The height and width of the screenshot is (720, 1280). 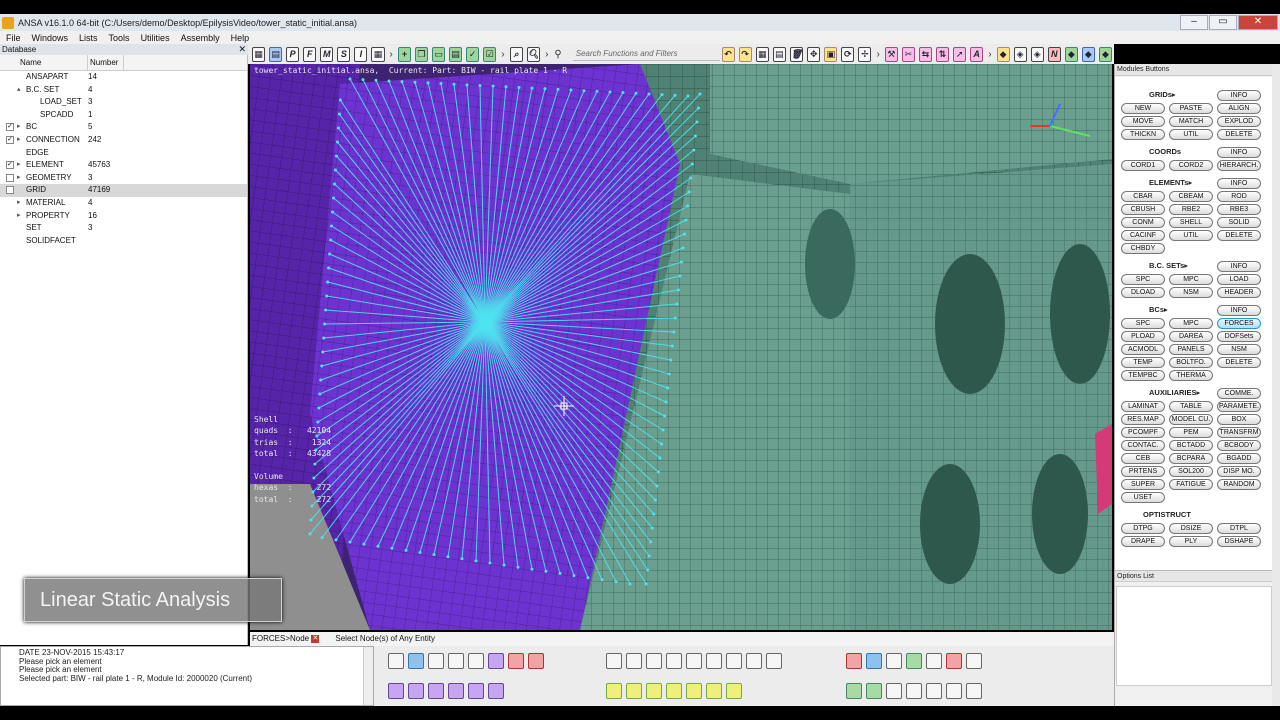 What do you see at coordinates (728, 54) in the screenshot?
I see `undo-icon: ↶` at bounding box center [728, 54].